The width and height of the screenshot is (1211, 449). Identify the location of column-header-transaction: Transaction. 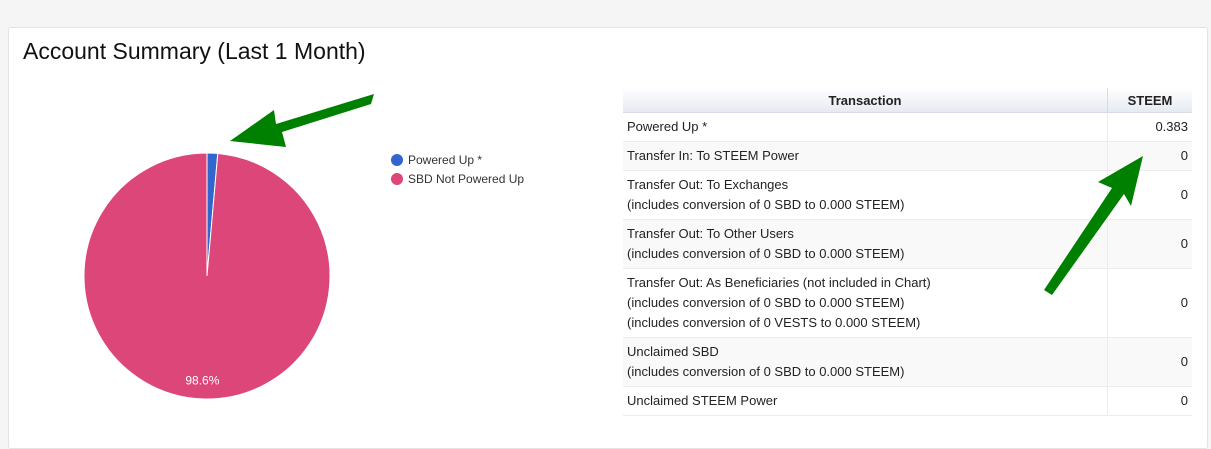
(865, 100).